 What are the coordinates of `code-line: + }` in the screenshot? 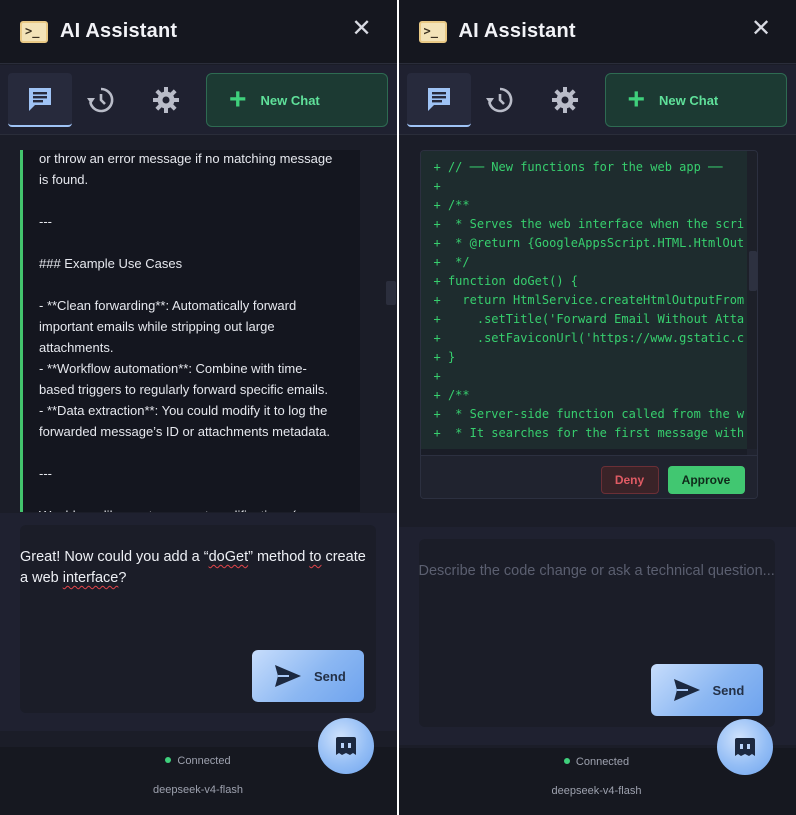 It's located at (444, 357).